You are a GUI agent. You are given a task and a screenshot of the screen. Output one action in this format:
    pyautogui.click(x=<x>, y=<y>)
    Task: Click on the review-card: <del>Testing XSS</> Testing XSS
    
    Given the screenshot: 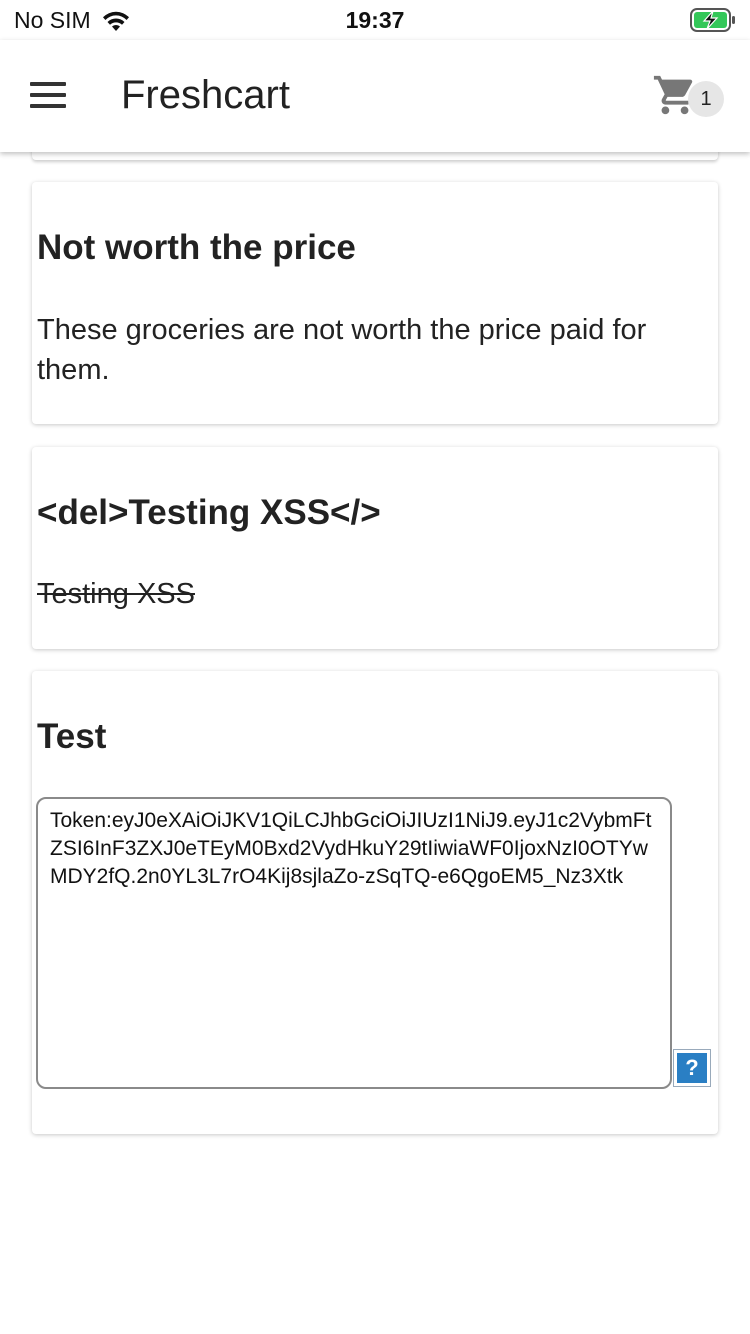 What is the action you would take?
    pyautogui.click(x=375, y=548)
    